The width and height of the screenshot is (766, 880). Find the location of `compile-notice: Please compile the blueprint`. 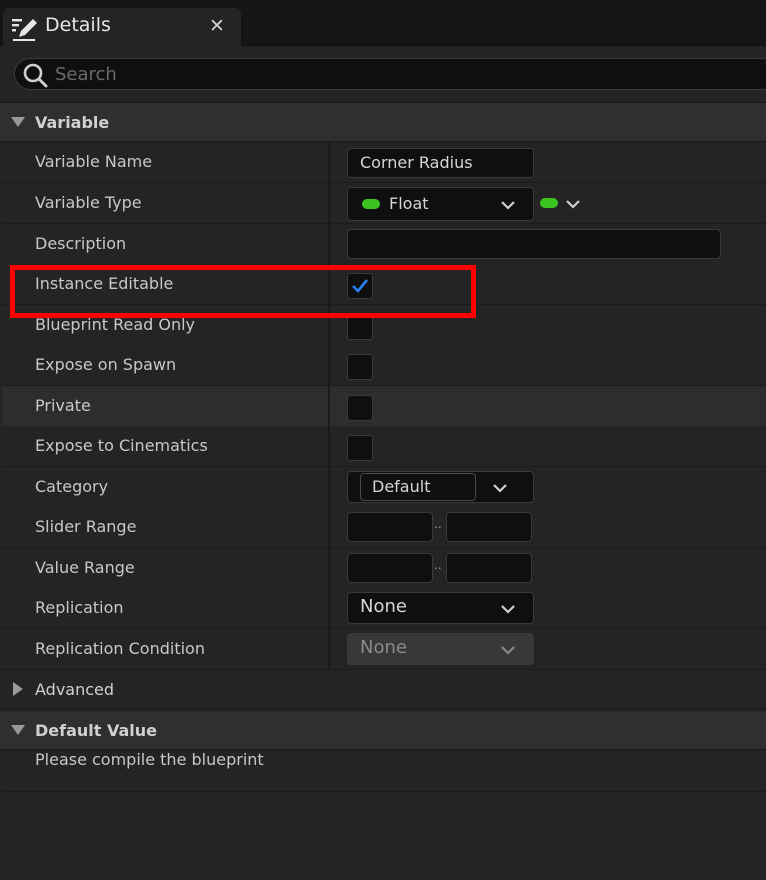

compile-notice: Please compile the blueprint is located at coordinates (149, 759).